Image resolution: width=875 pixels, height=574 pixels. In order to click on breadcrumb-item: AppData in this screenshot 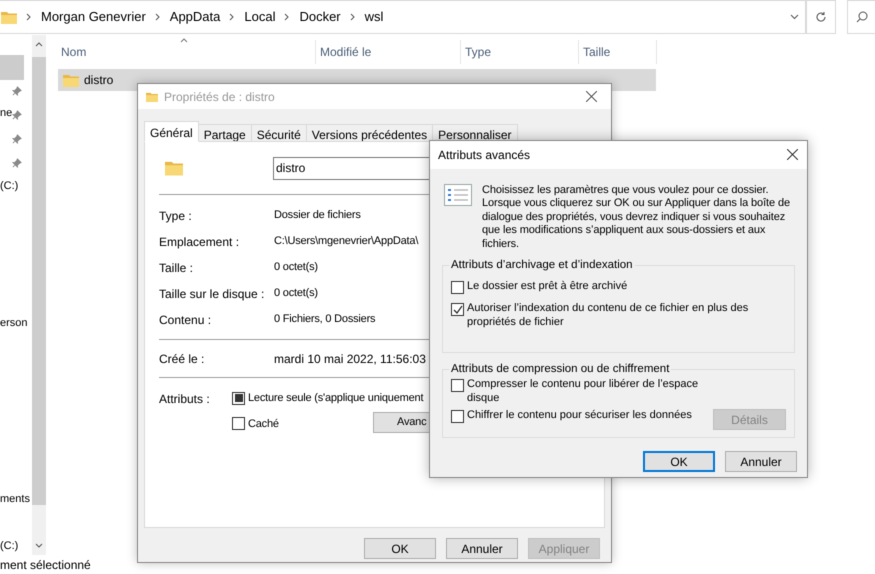, I will do `click(195, 17)`.